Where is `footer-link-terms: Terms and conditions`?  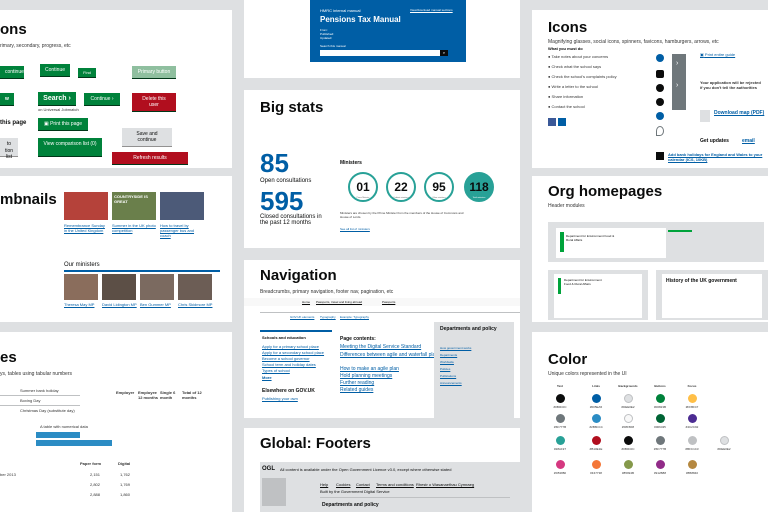
footer-link-terms: Terms and conditions is located at coordinates (395, 484).